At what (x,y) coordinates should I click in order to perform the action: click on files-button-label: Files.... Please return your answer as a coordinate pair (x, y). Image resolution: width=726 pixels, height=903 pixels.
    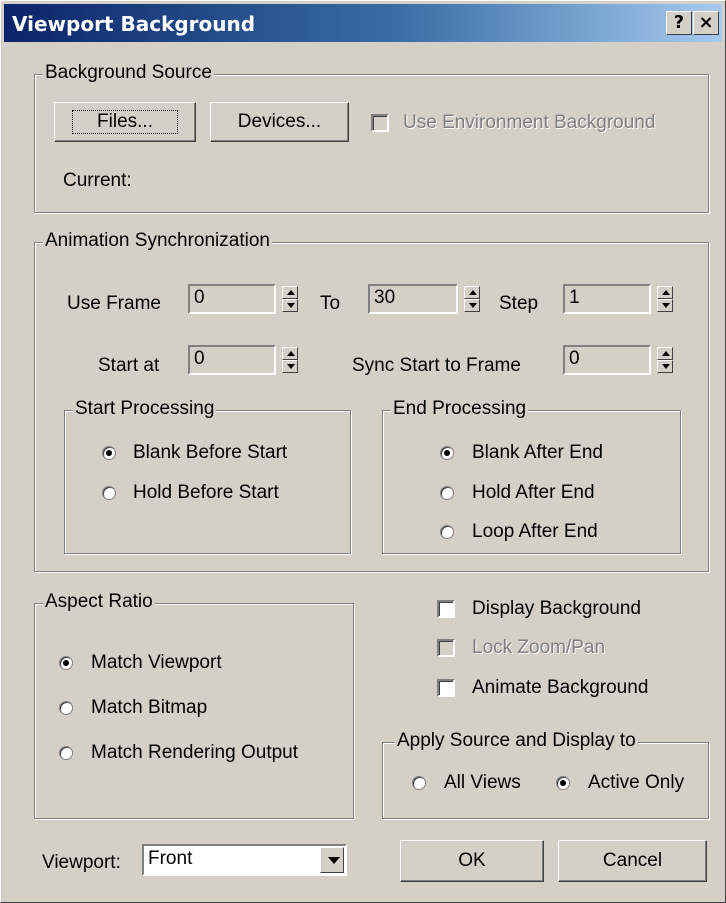
    Looking at the image, I should click on (125, 122).